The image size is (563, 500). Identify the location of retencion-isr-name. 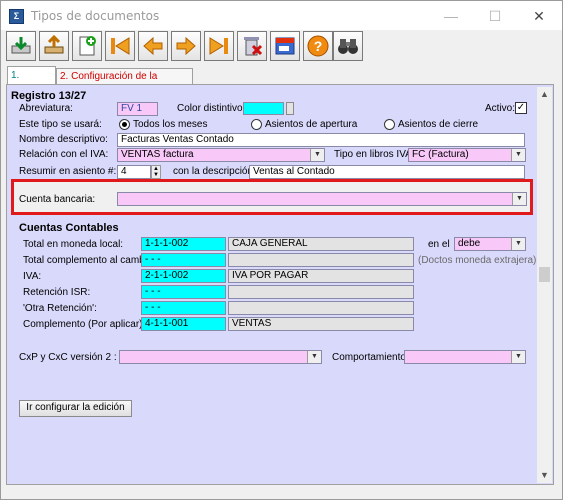
(321, 292).